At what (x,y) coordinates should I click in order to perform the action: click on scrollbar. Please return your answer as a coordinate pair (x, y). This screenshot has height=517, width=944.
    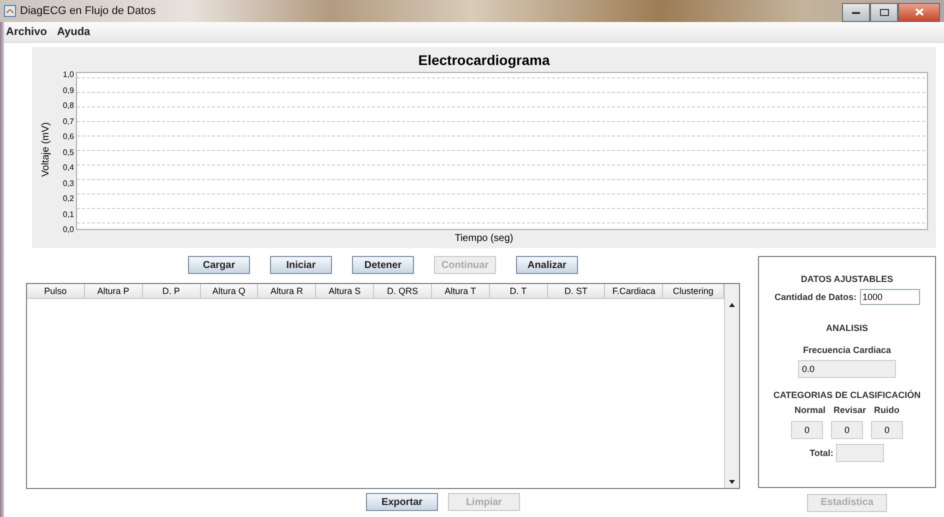
    Looking at the image, I should click on (731, 386).